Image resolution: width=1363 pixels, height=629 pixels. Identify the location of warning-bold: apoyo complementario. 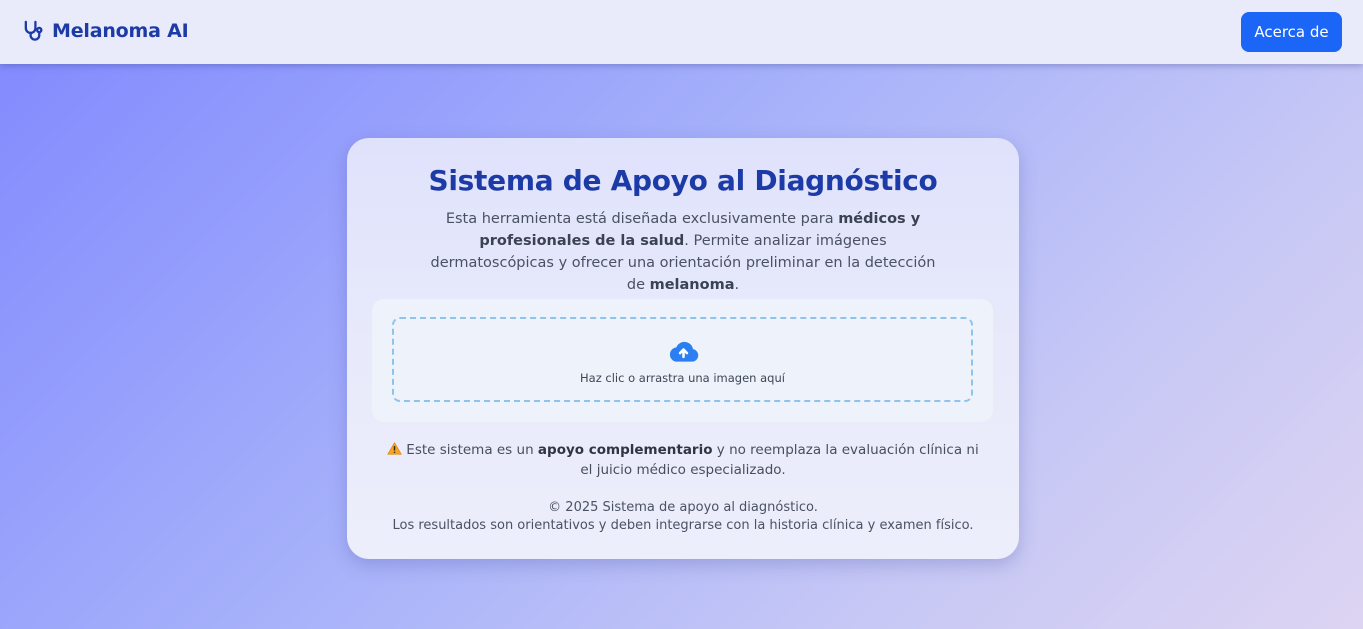
(625, 450).